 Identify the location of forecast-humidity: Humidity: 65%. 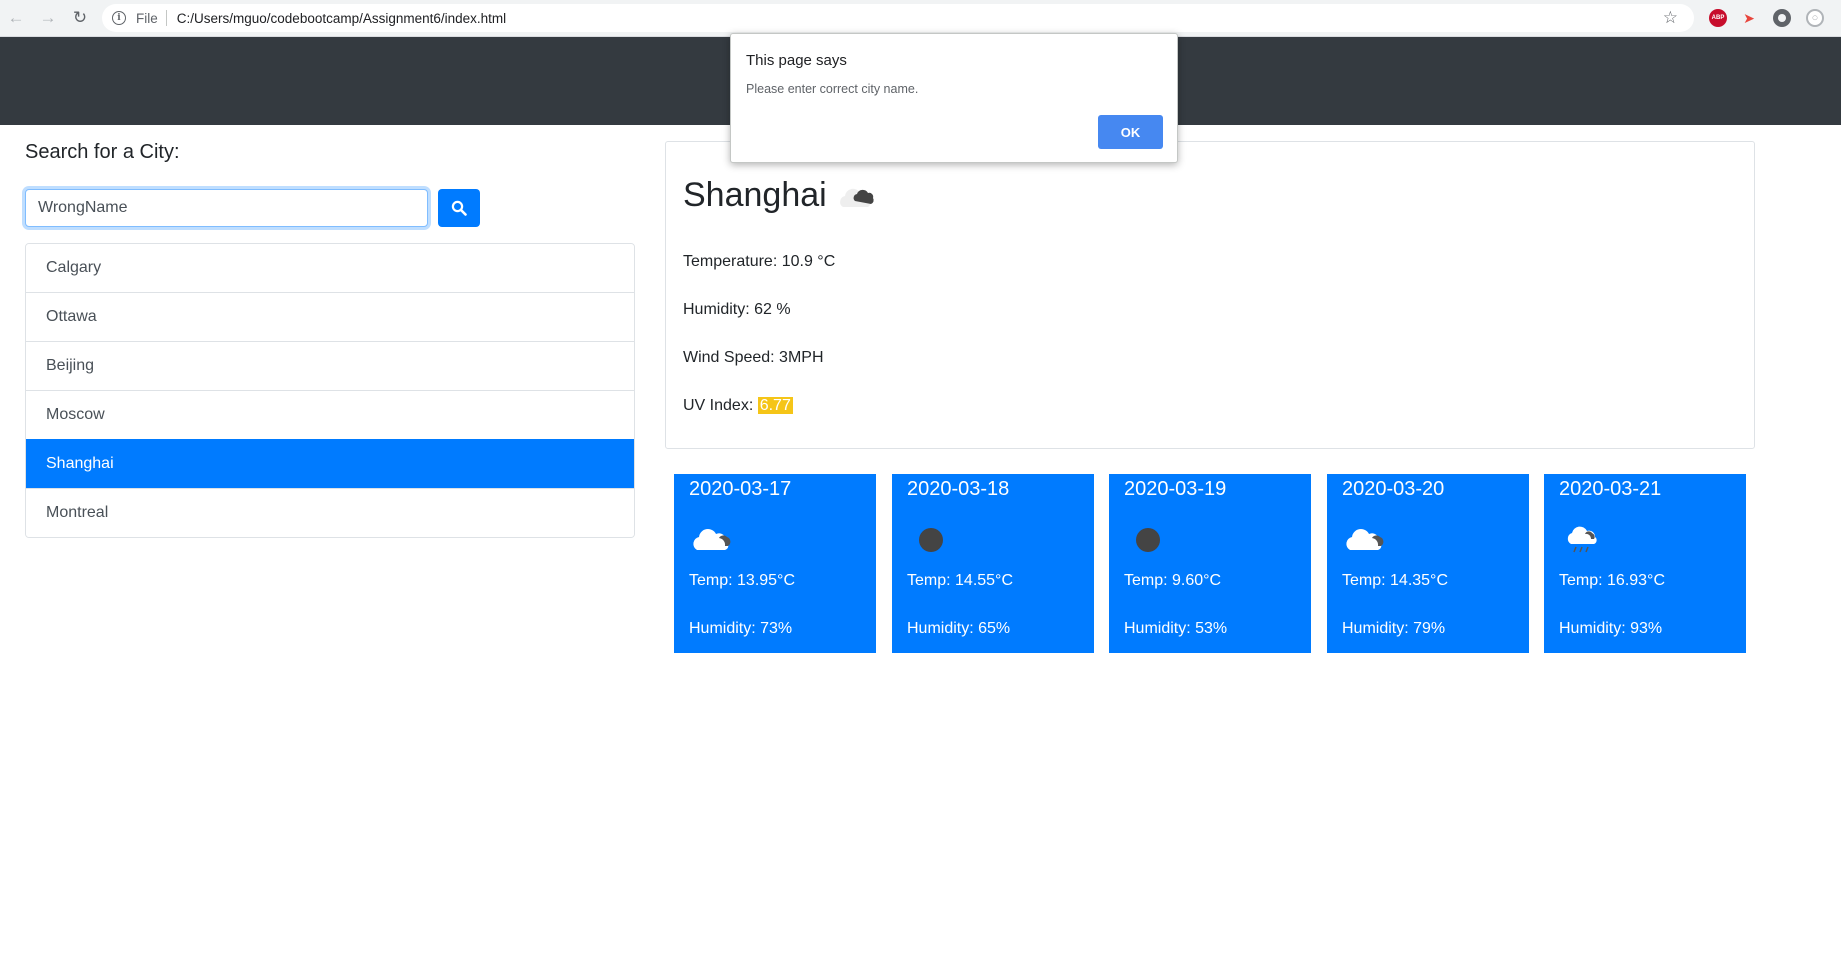
(959, 628).